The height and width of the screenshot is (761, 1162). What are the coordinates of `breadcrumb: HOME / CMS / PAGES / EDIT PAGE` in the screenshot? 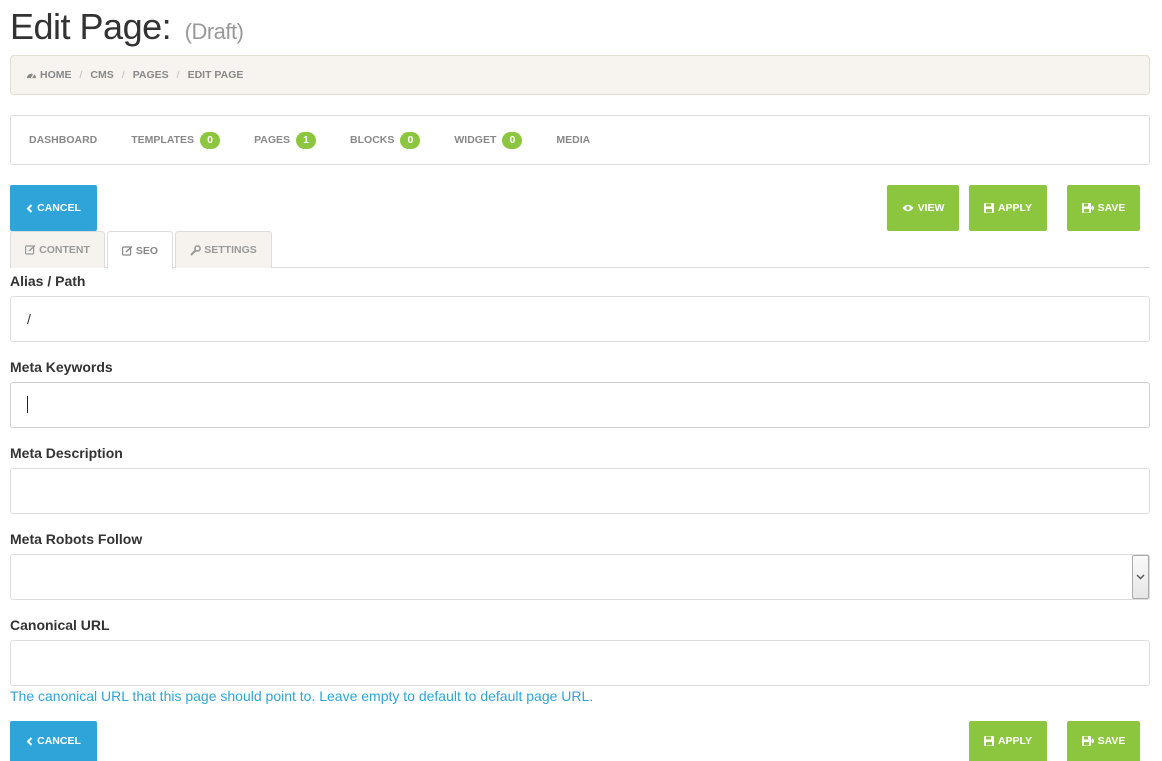 It's located at (580, 75).